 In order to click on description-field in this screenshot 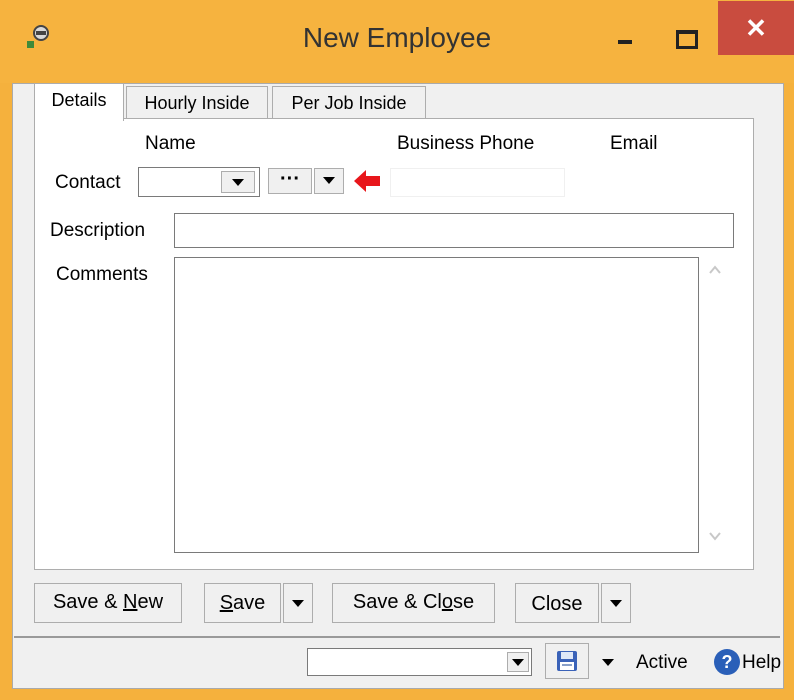, I will do `click(454, 230)`.